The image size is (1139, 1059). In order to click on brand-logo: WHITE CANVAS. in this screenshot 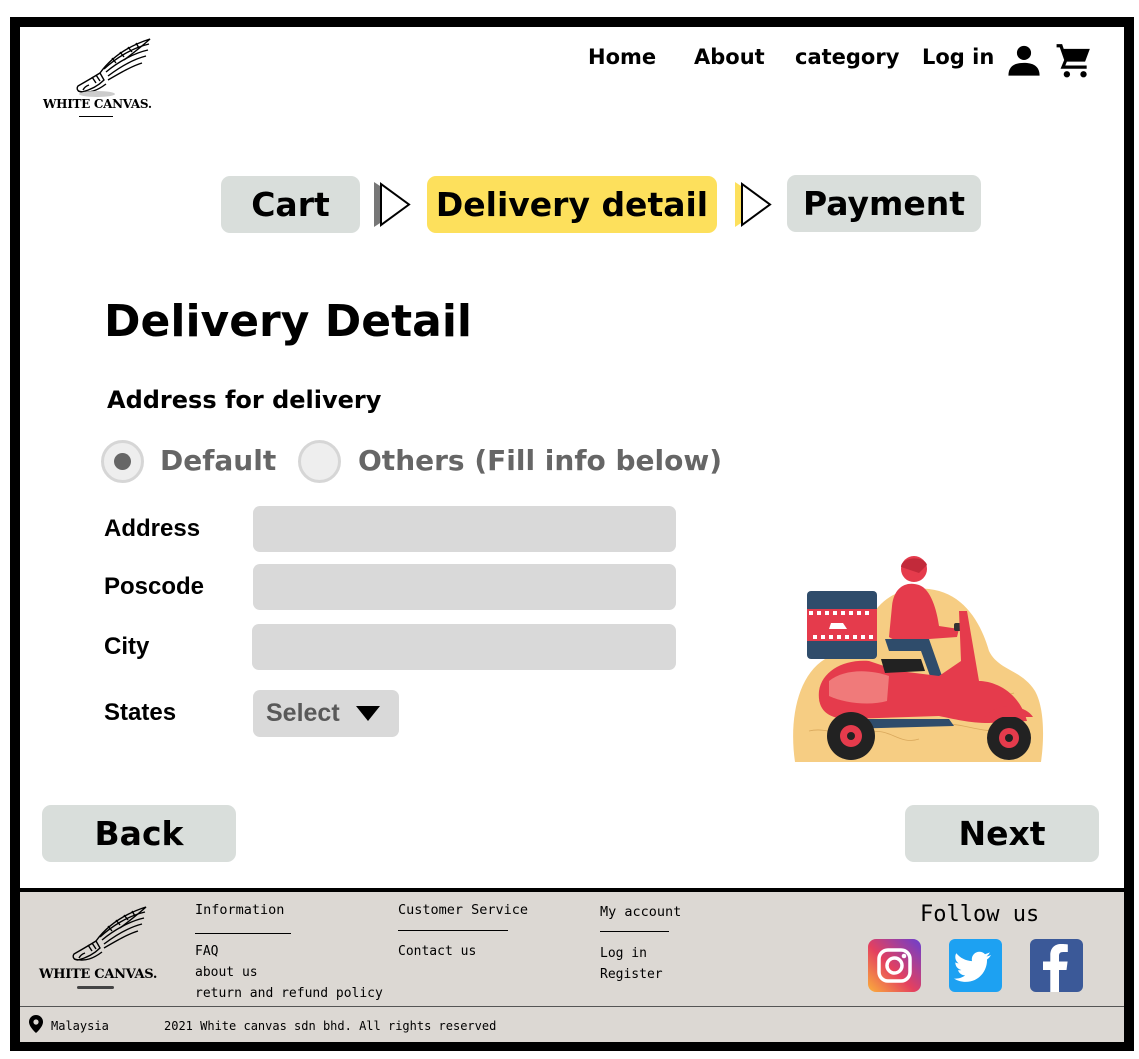, I will do `click(97, 78)`.